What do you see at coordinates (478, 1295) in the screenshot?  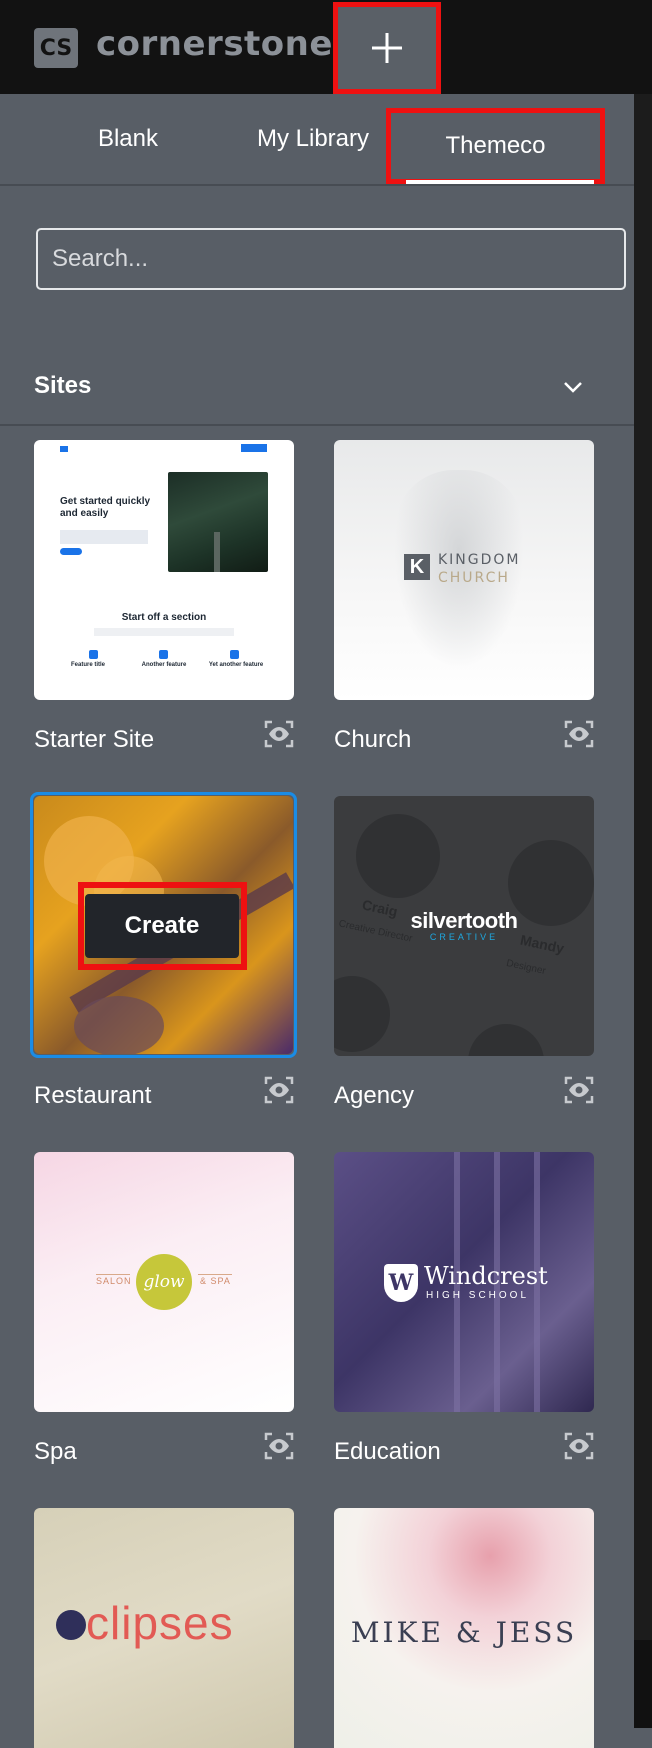 I see `education-logo-line2: HIGH SCHOOL` at bounding box center [478, 1295].